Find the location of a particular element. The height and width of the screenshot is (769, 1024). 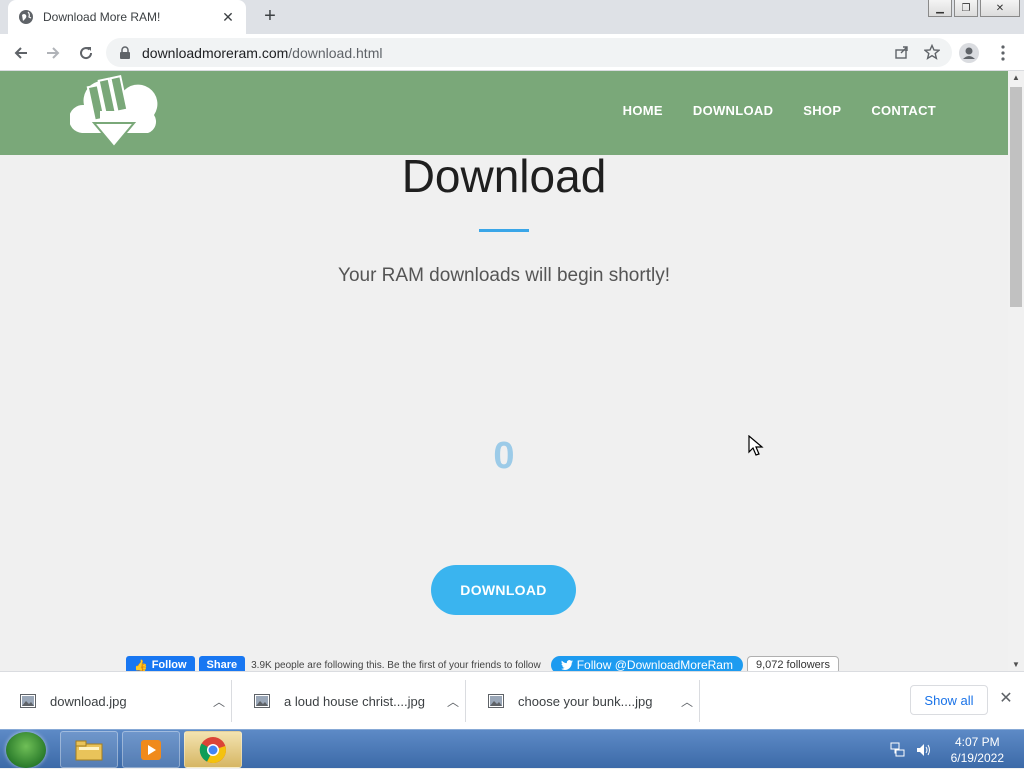

download-item: choose your bunk....jpg ︿ is located at coordinates (584, 701).